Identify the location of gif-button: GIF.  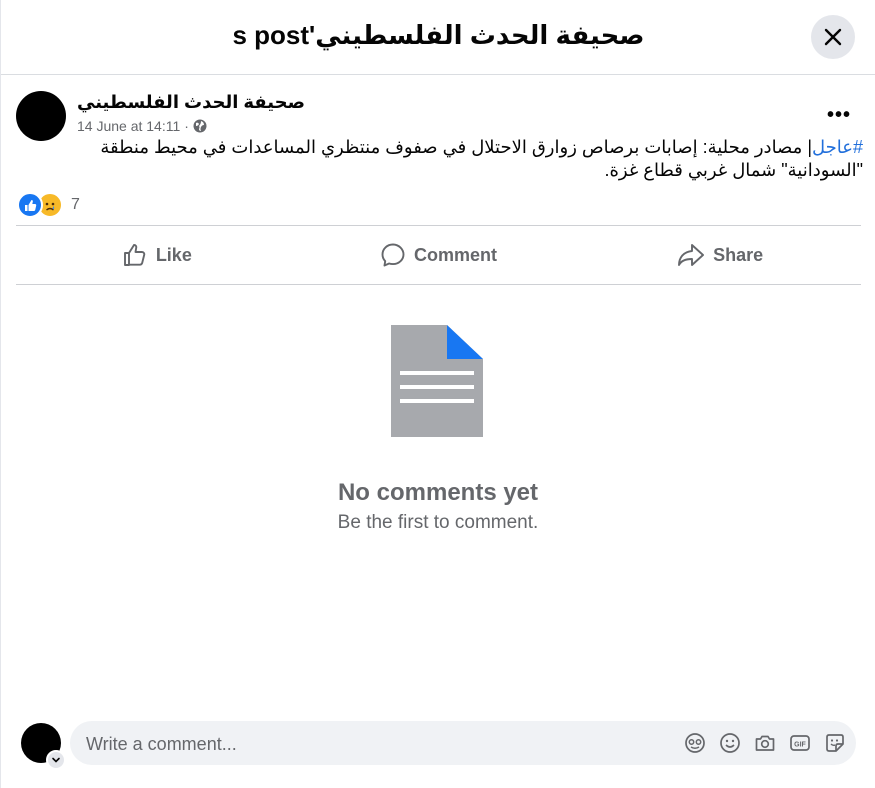
(799, 742).